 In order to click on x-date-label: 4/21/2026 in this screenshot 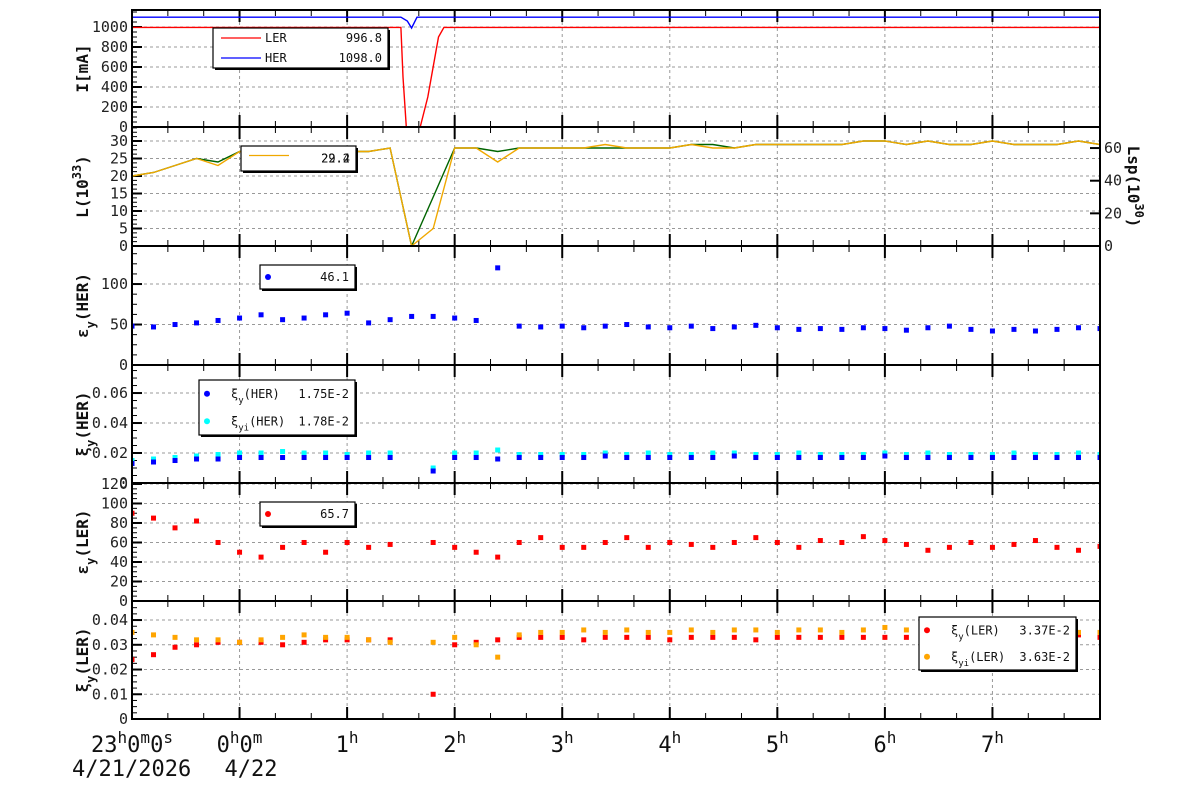, I will do `click(131, 769)`.